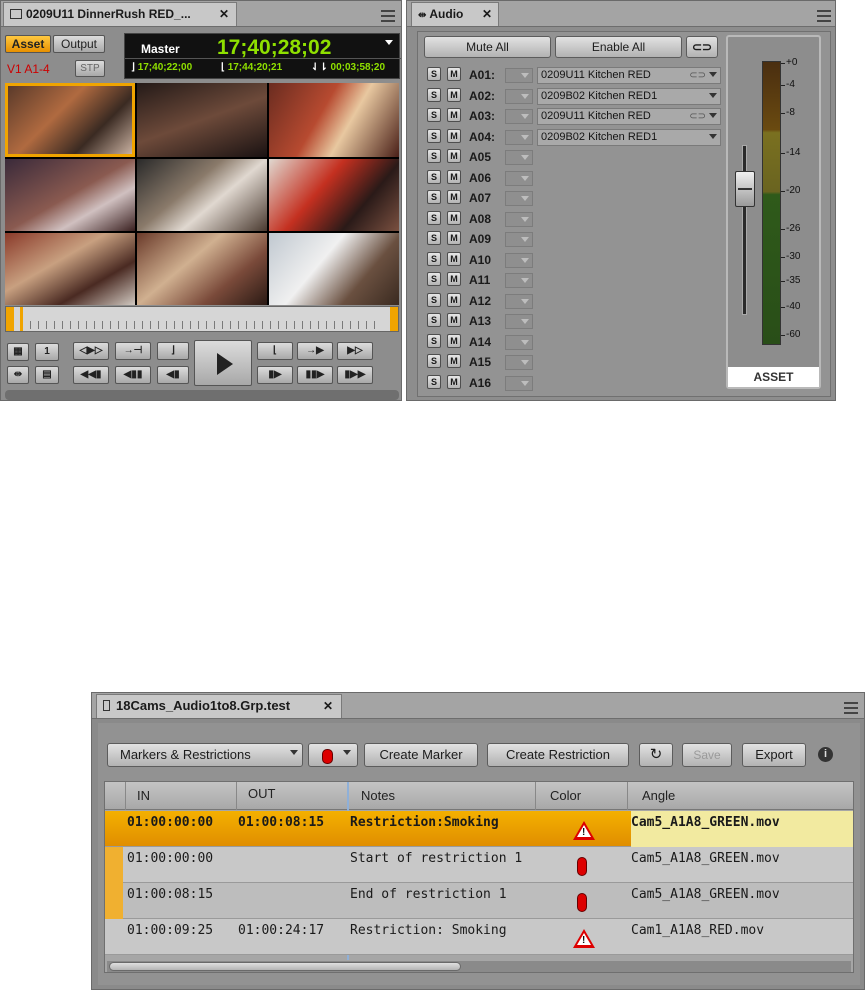 Image resolution: width=867 pixels, height=990 pixels. Describe the element at coordinates (824, 16) in the screenshot. I see `audio-menu-icon` at that location.